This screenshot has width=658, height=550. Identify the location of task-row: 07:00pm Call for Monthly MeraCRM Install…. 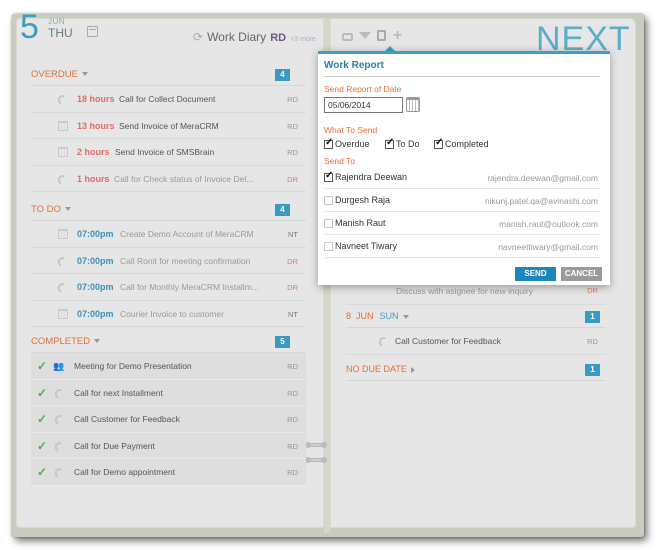
(168, 287).